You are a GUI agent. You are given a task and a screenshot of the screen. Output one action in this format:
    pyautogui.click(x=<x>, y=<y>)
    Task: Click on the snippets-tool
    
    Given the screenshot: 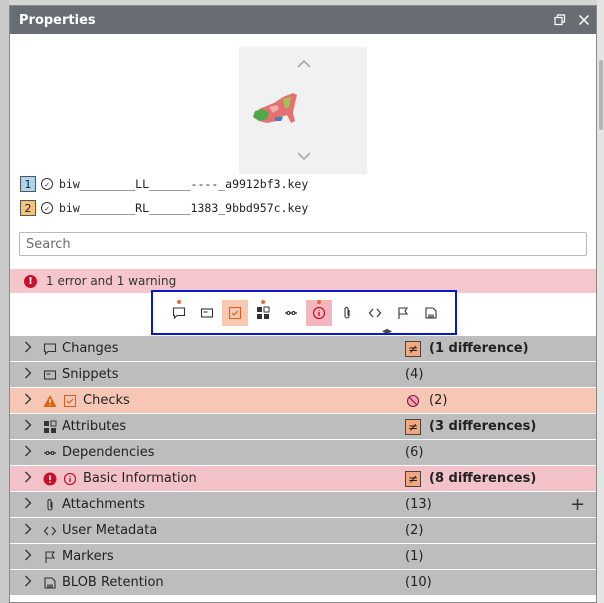 What is the action you would take?
    pyautogui.click(x=207, y=313)
    